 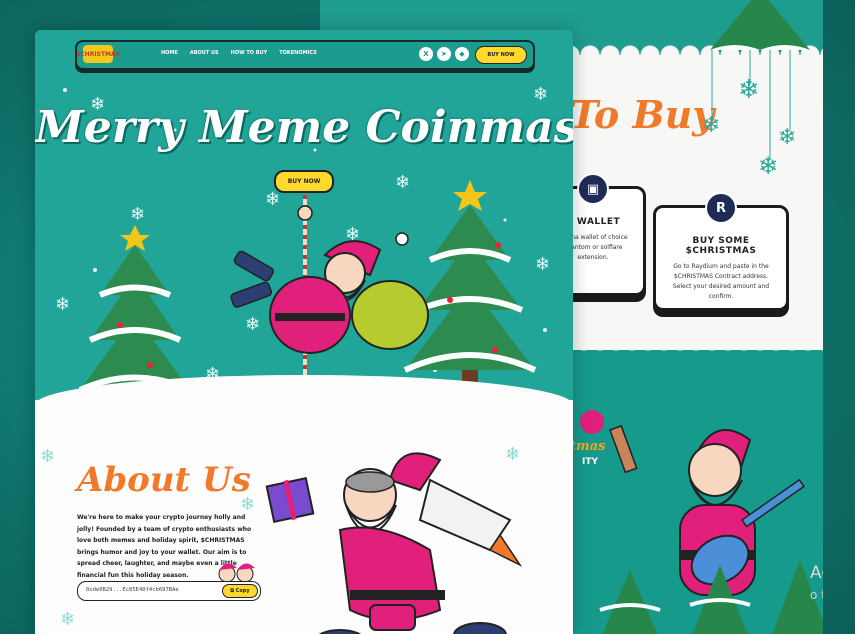 What do you see at coordinates (593, 189) in the screenshot?
I see `wallet-icon: ▣` at bounding box center [593, 189].